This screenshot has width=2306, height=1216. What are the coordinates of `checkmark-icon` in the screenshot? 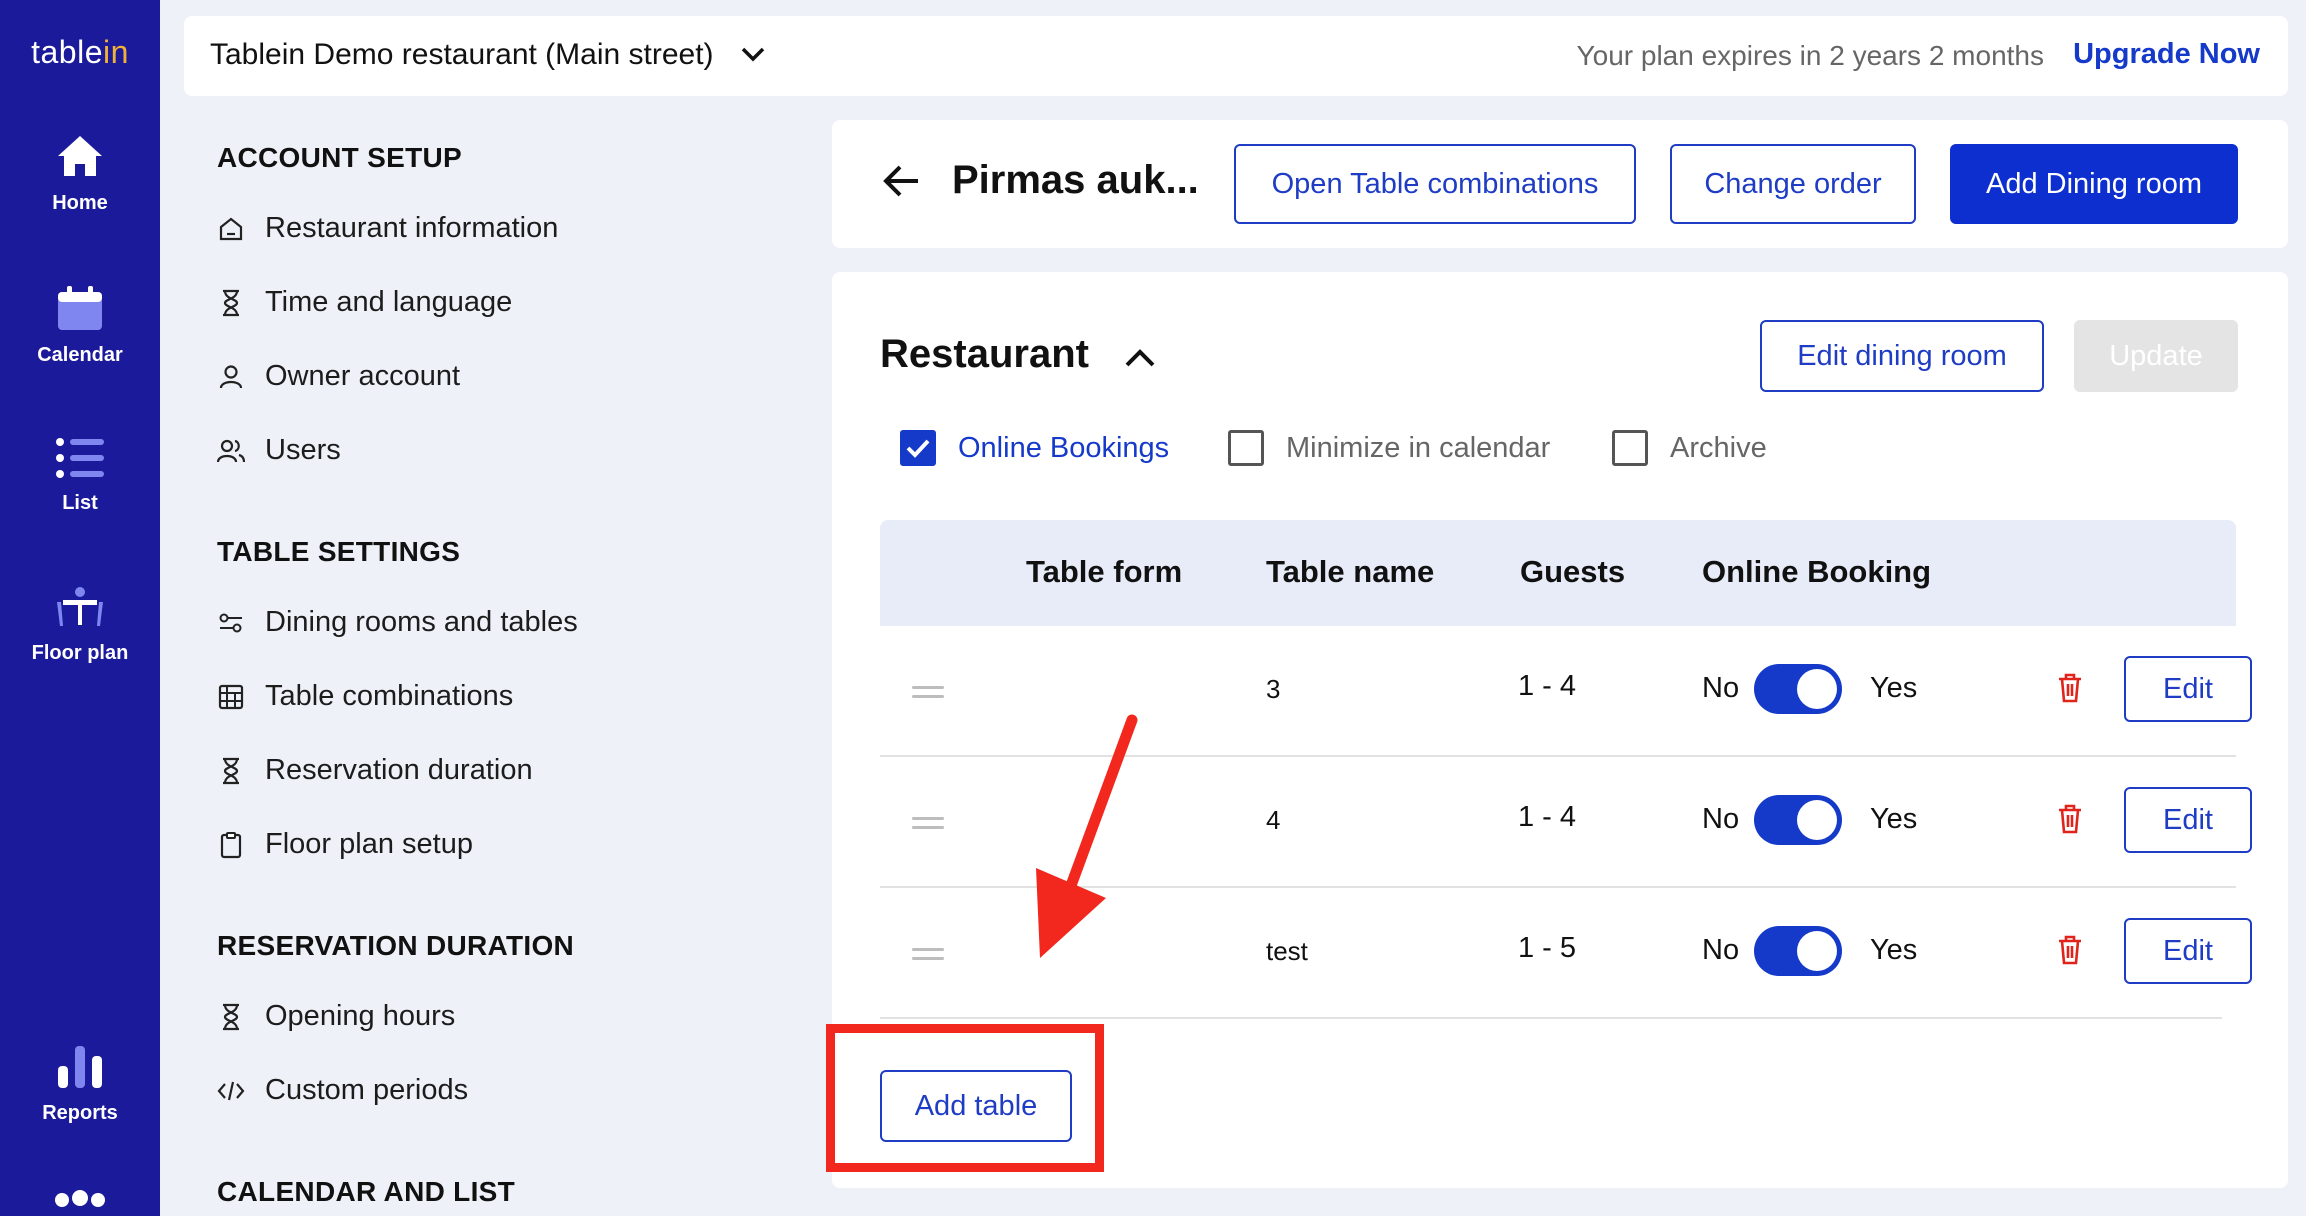 It's located at (918, 448).